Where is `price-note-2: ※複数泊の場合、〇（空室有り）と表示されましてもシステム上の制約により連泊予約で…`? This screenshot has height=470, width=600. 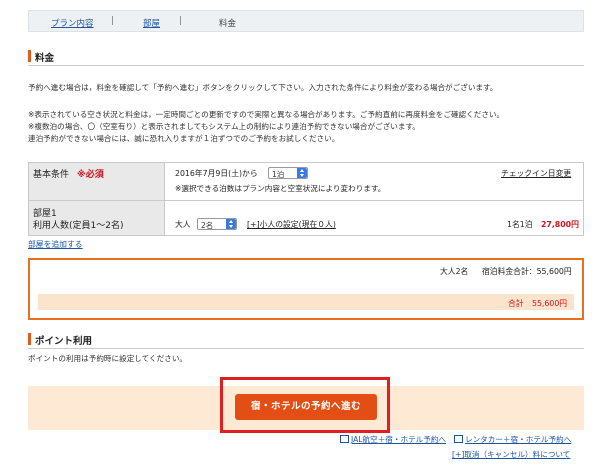 price-note-2: ※複数泊の場合、〇（空室有り）と表示されましてもシステム上の制約により連泊予約で… is located at coordinates (224, 126).